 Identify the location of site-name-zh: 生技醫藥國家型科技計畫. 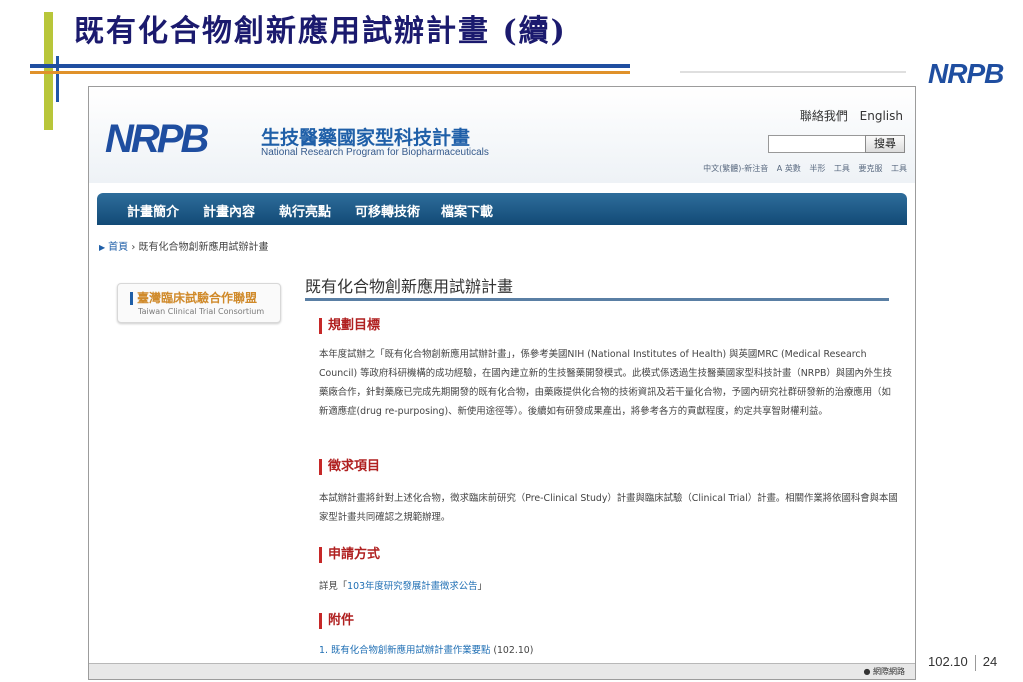
(366, 138).